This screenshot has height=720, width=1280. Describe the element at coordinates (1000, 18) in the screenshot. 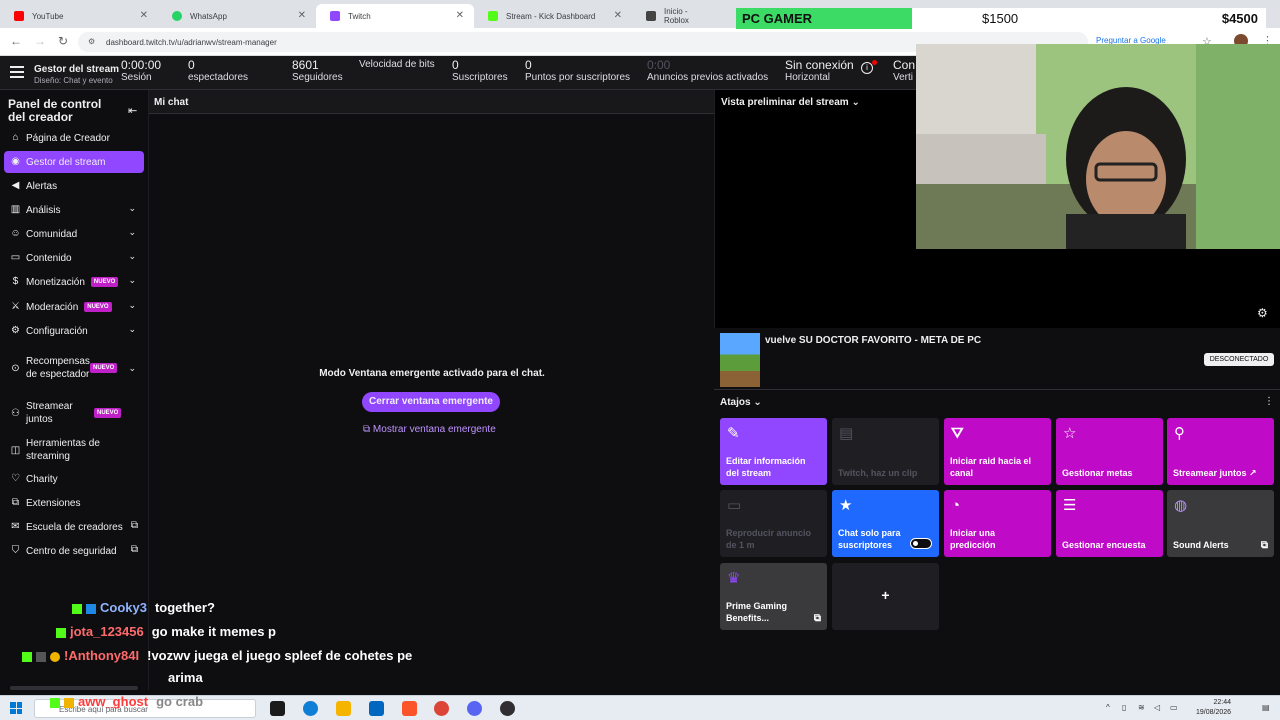

I see `goal-current-amount: $1500` at that location.